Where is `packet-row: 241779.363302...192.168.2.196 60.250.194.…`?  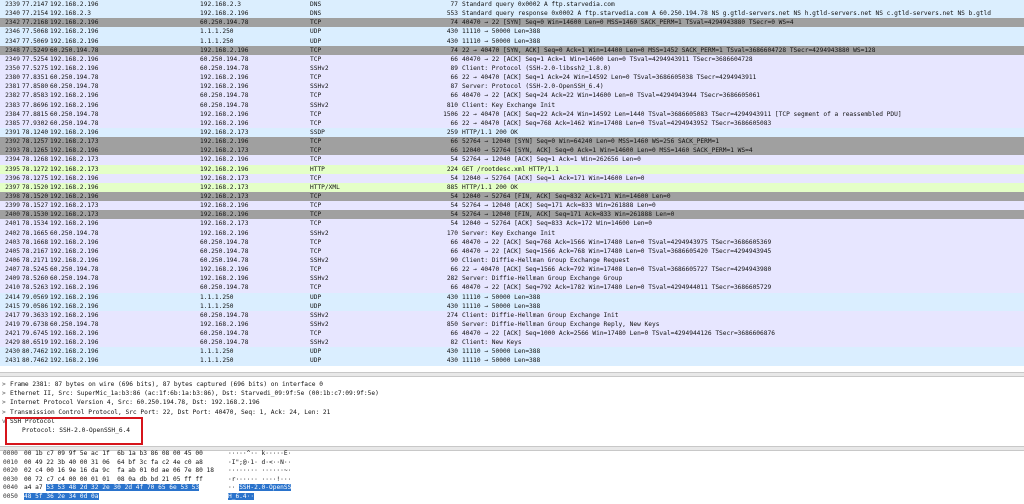 packet-row: 241779.363302...192.168.2.196 60.250.194.… is located at coordinates (512, 315).